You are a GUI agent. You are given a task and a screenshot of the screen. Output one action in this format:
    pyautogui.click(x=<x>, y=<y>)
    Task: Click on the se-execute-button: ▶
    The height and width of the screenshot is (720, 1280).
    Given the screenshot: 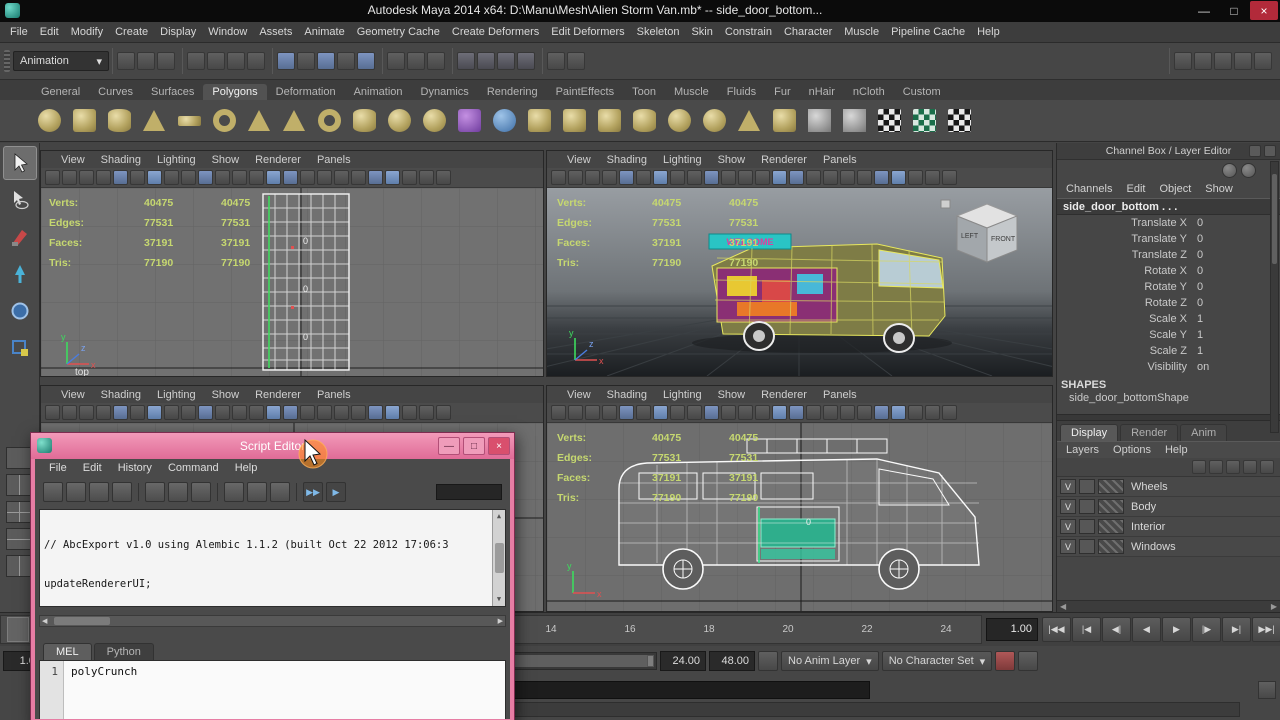 What is the action you would take?
    pyautogui.click(x=336, y=492)
    